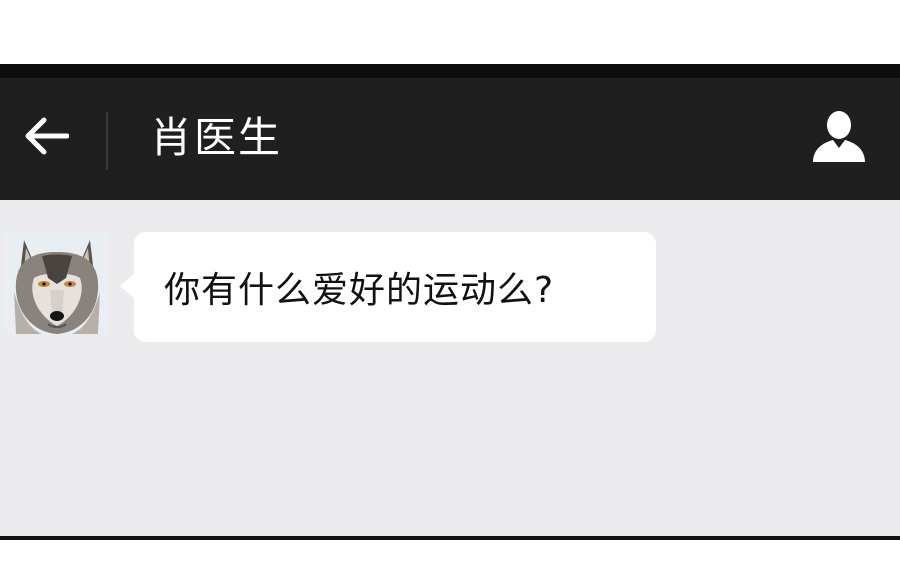 The width and height of the screenshot is (900, 562). Describe the element at coordinates (107, 141) in the screenshot. I see `header-divider` at that location.